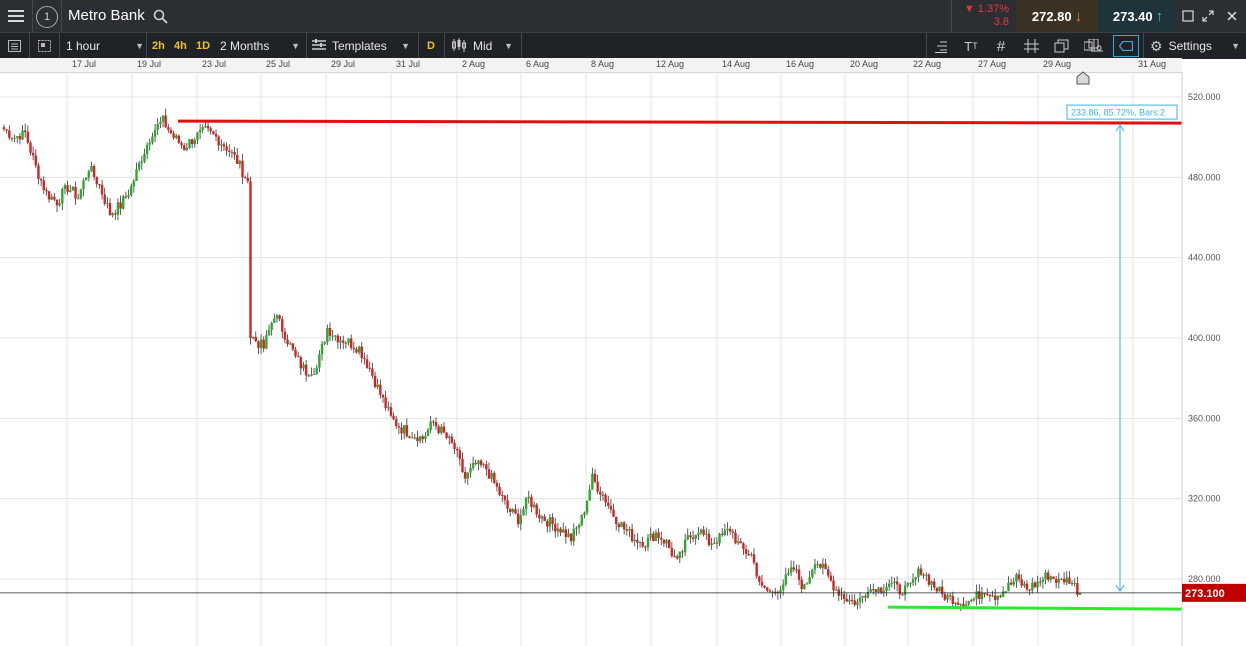  What do you see at coordinates (1001, 22) in the screenshot?
I see `change-absolute: 3.8` at bounding box center [1001, 22].